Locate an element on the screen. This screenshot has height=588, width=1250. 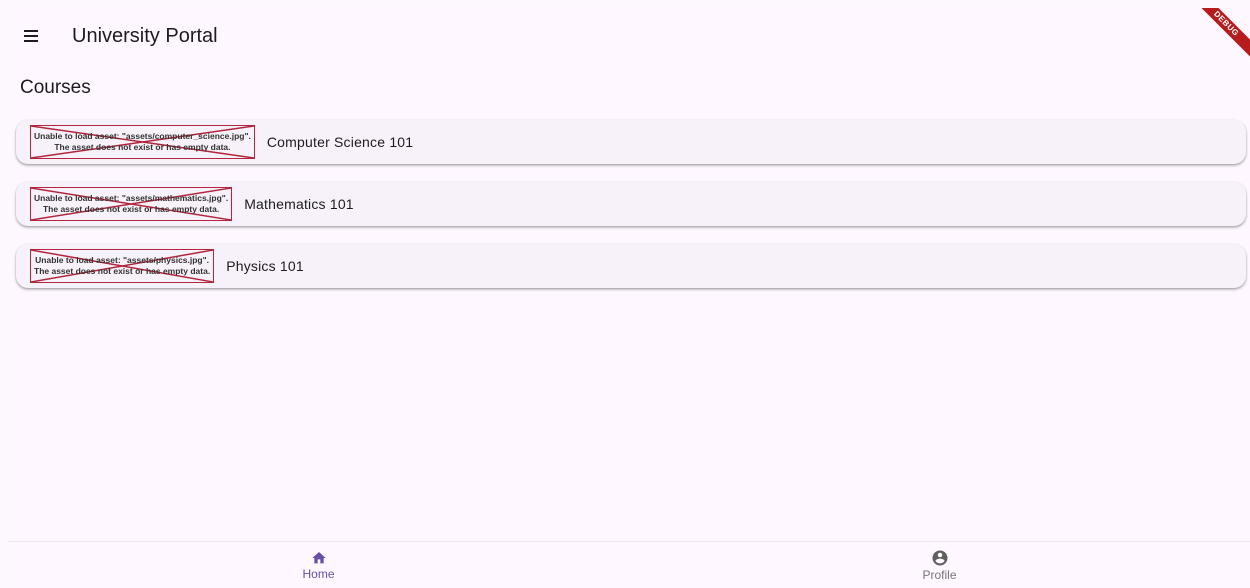
bottom-navigation: Home Profile is located at coordinates (629, 564).